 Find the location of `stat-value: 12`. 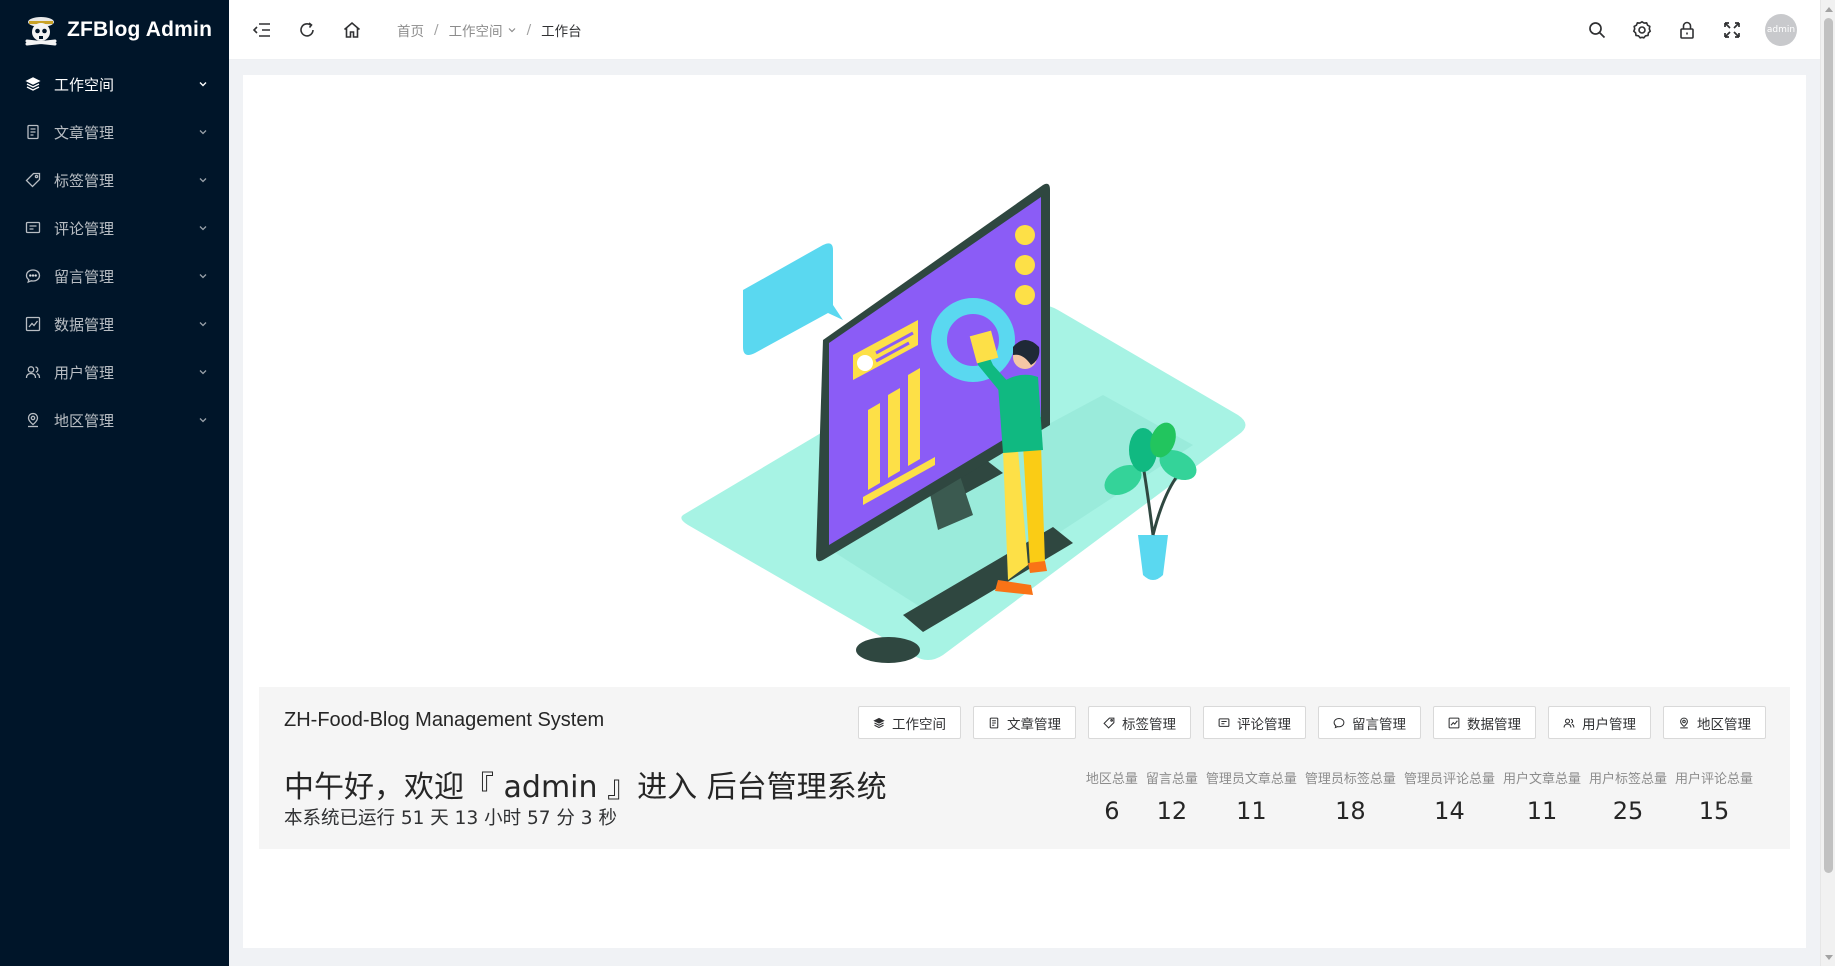

stat-value: 12 is located at coordinates (1172, 811).